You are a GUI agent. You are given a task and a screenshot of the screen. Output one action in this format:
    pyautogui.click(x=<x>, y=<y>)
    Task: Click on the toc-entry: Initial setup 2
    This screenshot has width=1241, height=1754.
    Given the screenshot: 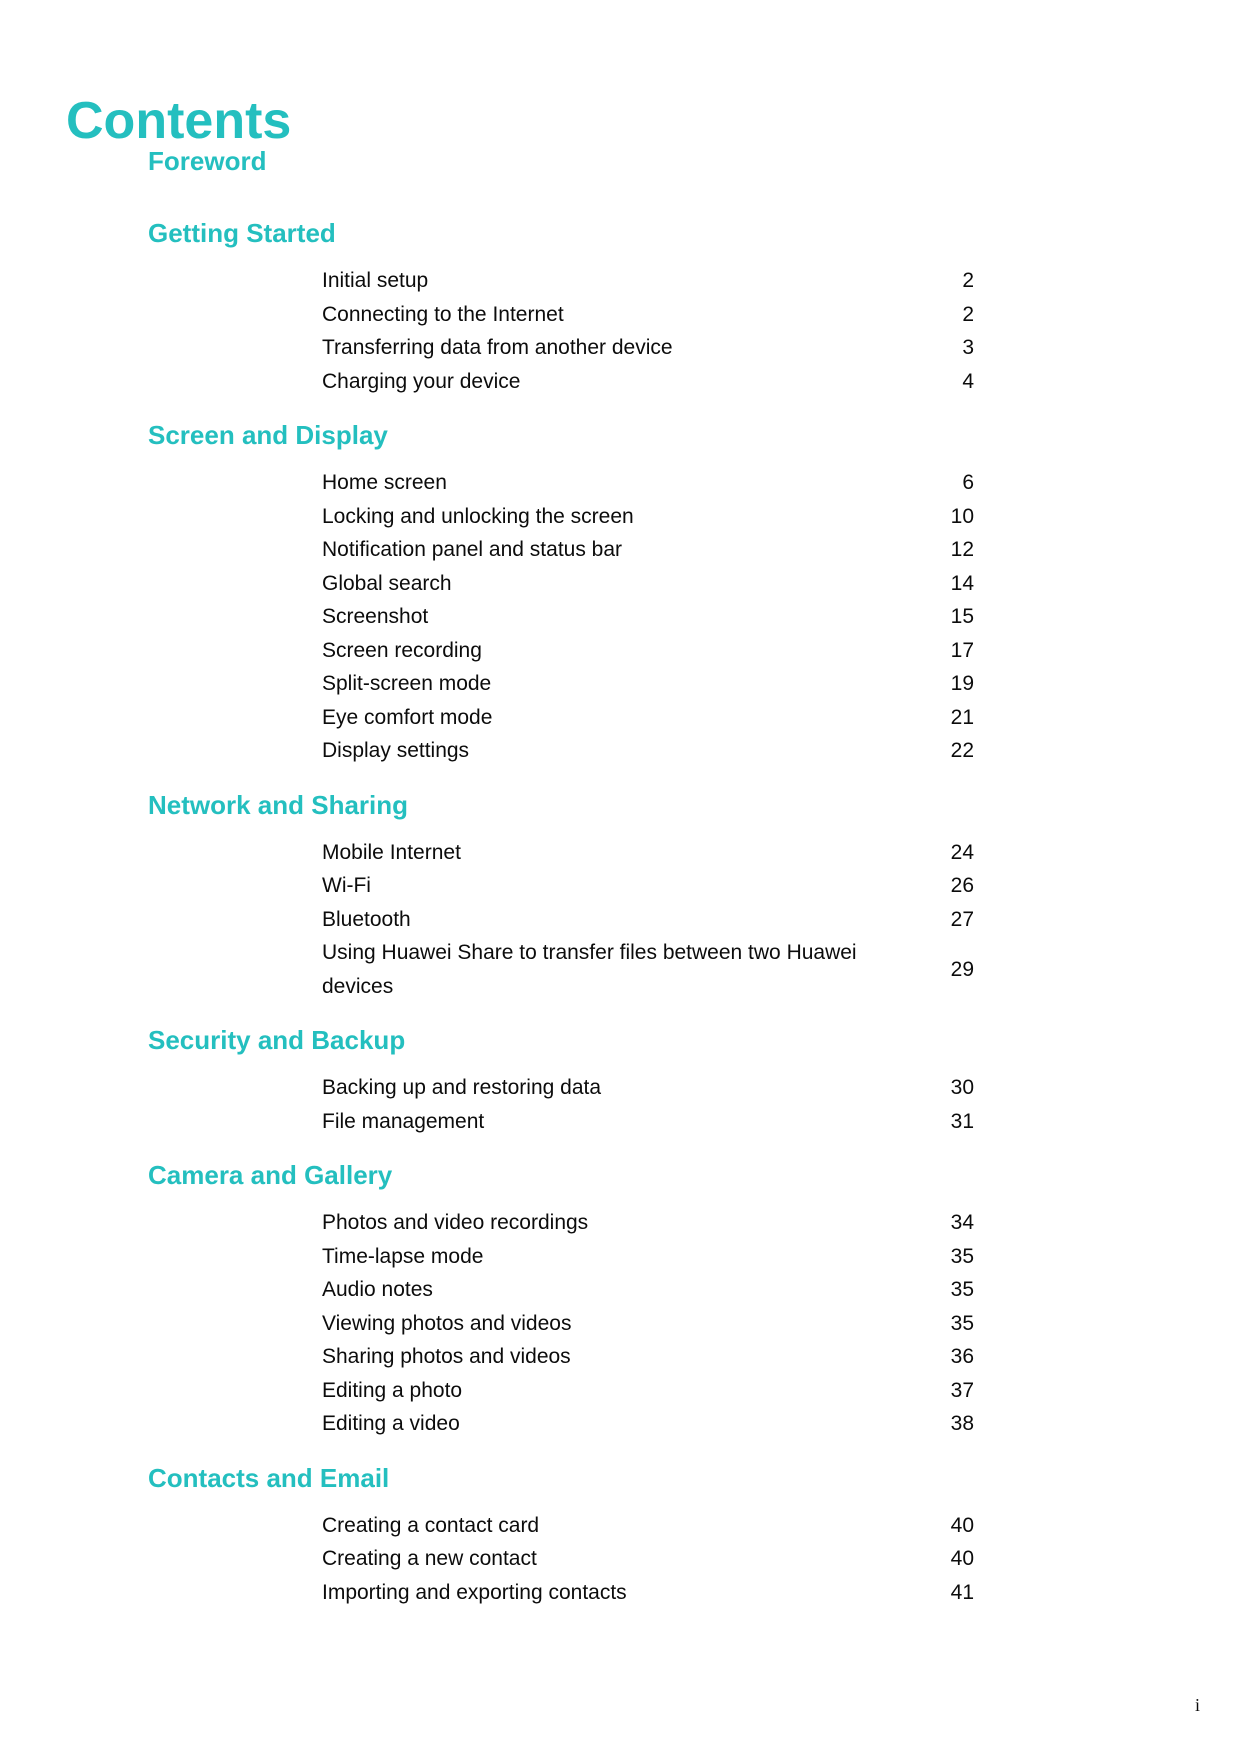 What is the action you would take?
    pyautogui.click(x=620, y=281)
    